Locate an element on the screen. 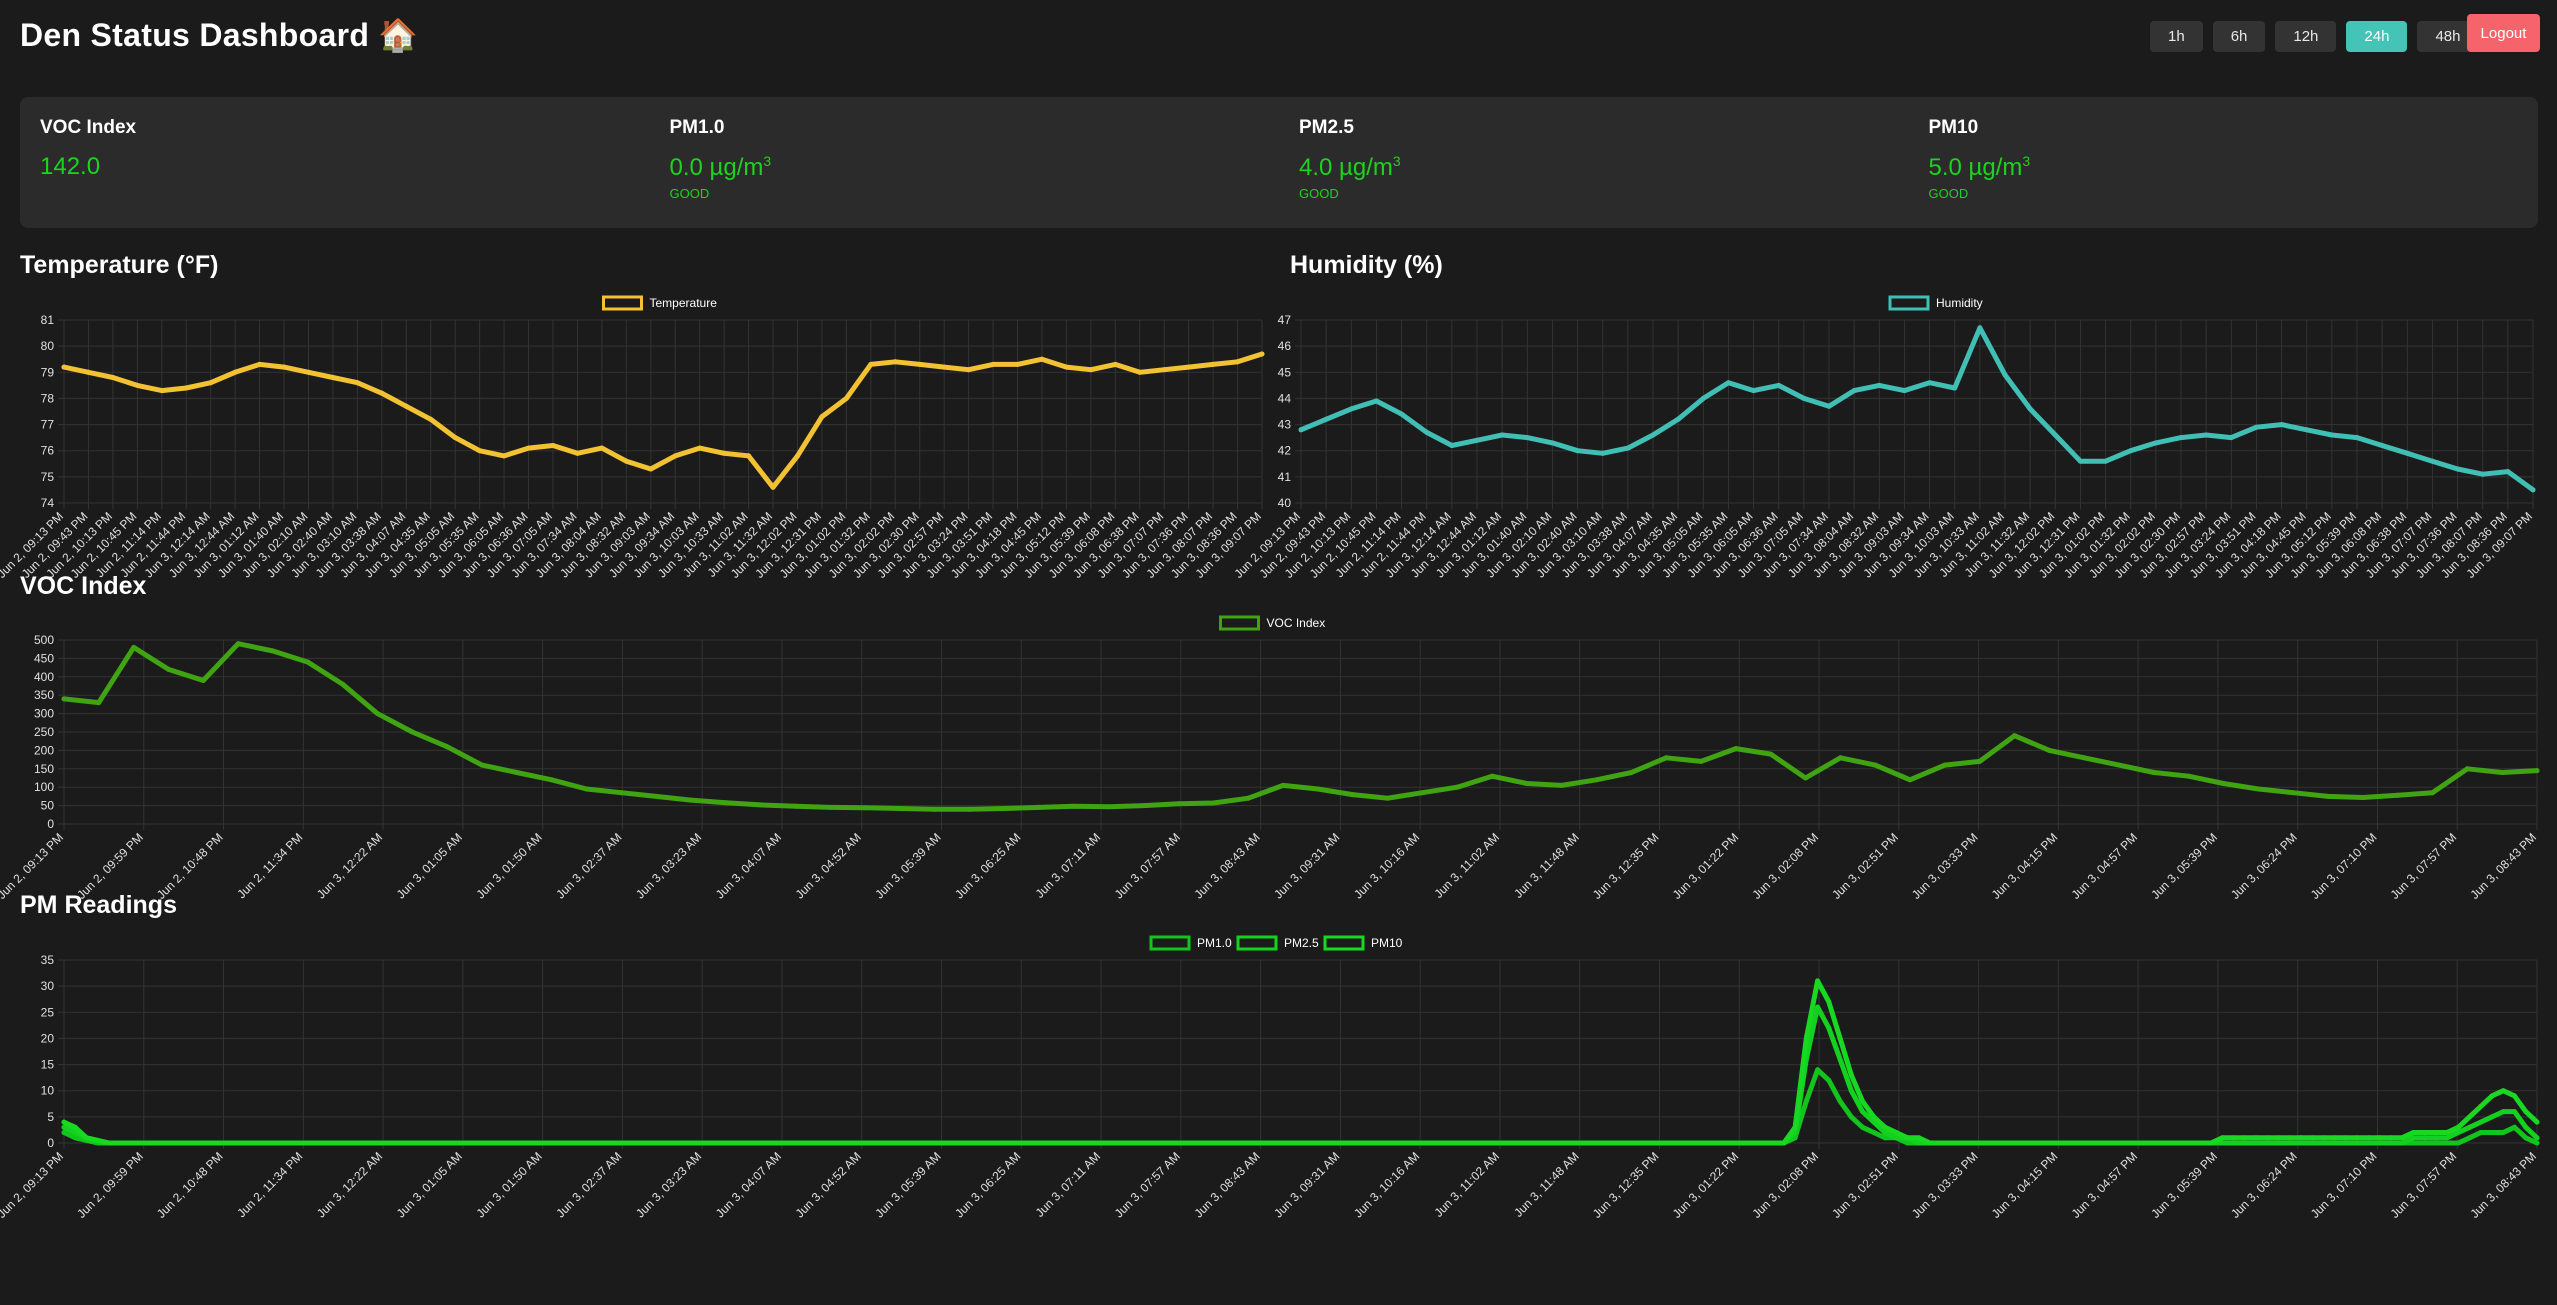 The height and width of the screenshot is (1305, 2557). legend-item: PM1.0 is located at coordinates (1190, 943).